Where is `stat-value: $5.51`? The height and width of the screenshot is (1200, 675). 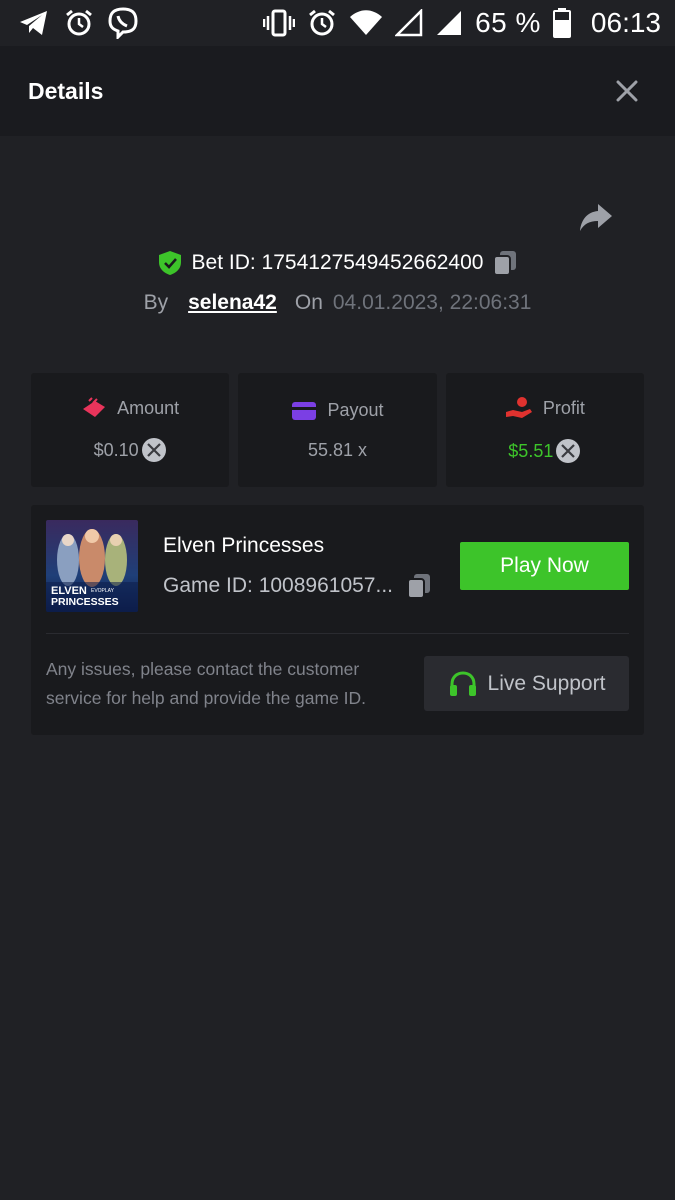
stat-value: $5.51 is located at coordinates (531, 450).